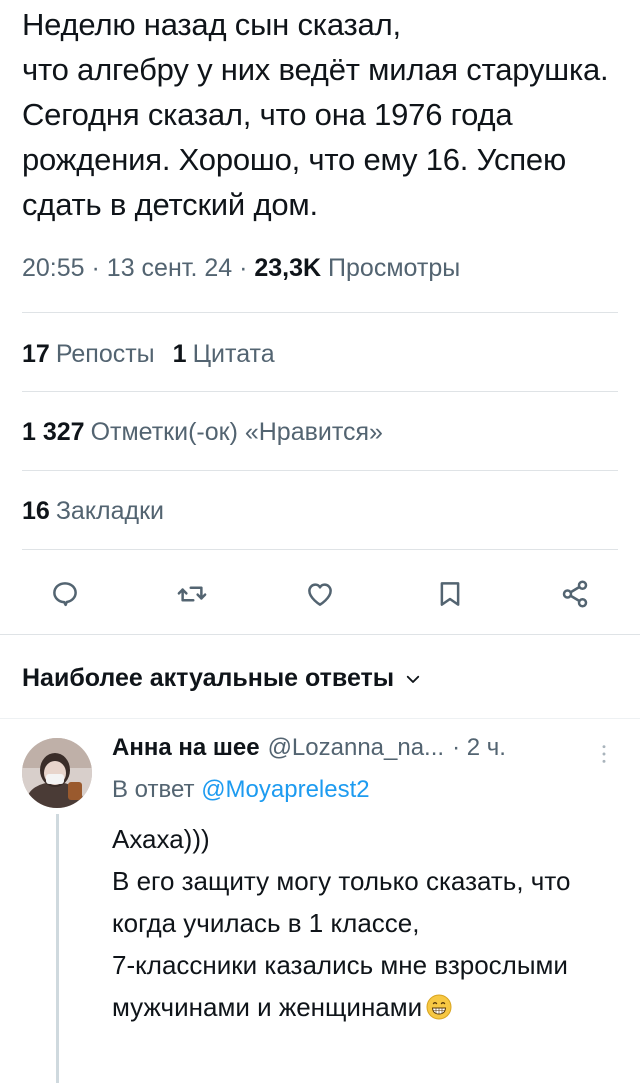  What do you see at coordinates (439, 1007) in the screenshot?
I see `grinning-face-emoji-icon` at bounding box center [439, 1007].